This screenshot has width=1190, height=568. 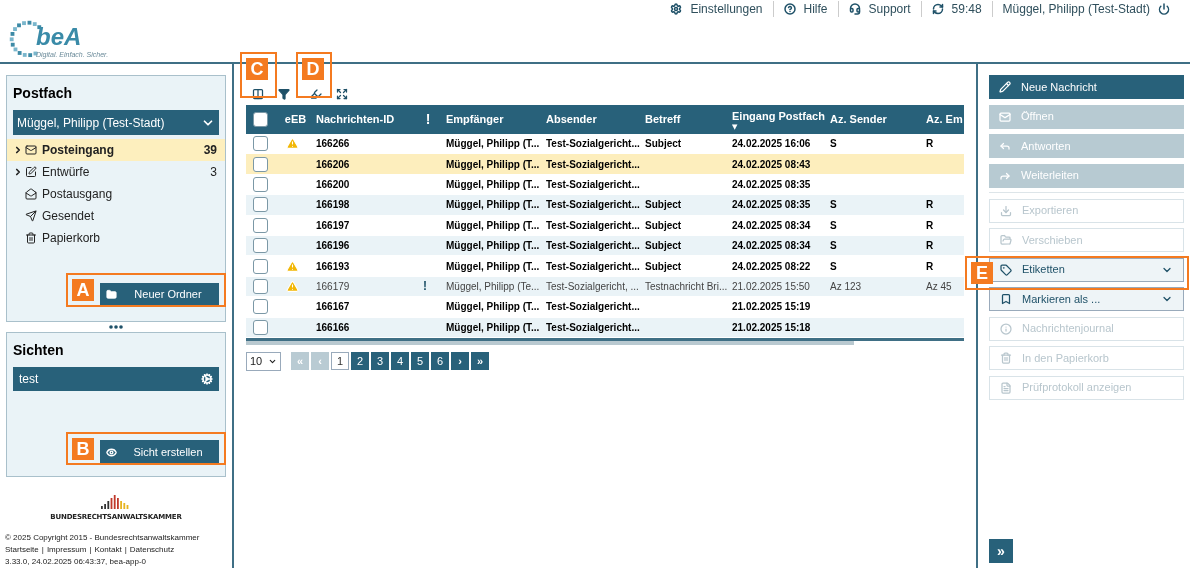 I want to click on column-header: Nachrichten-ID, so click(x=363, y=119).